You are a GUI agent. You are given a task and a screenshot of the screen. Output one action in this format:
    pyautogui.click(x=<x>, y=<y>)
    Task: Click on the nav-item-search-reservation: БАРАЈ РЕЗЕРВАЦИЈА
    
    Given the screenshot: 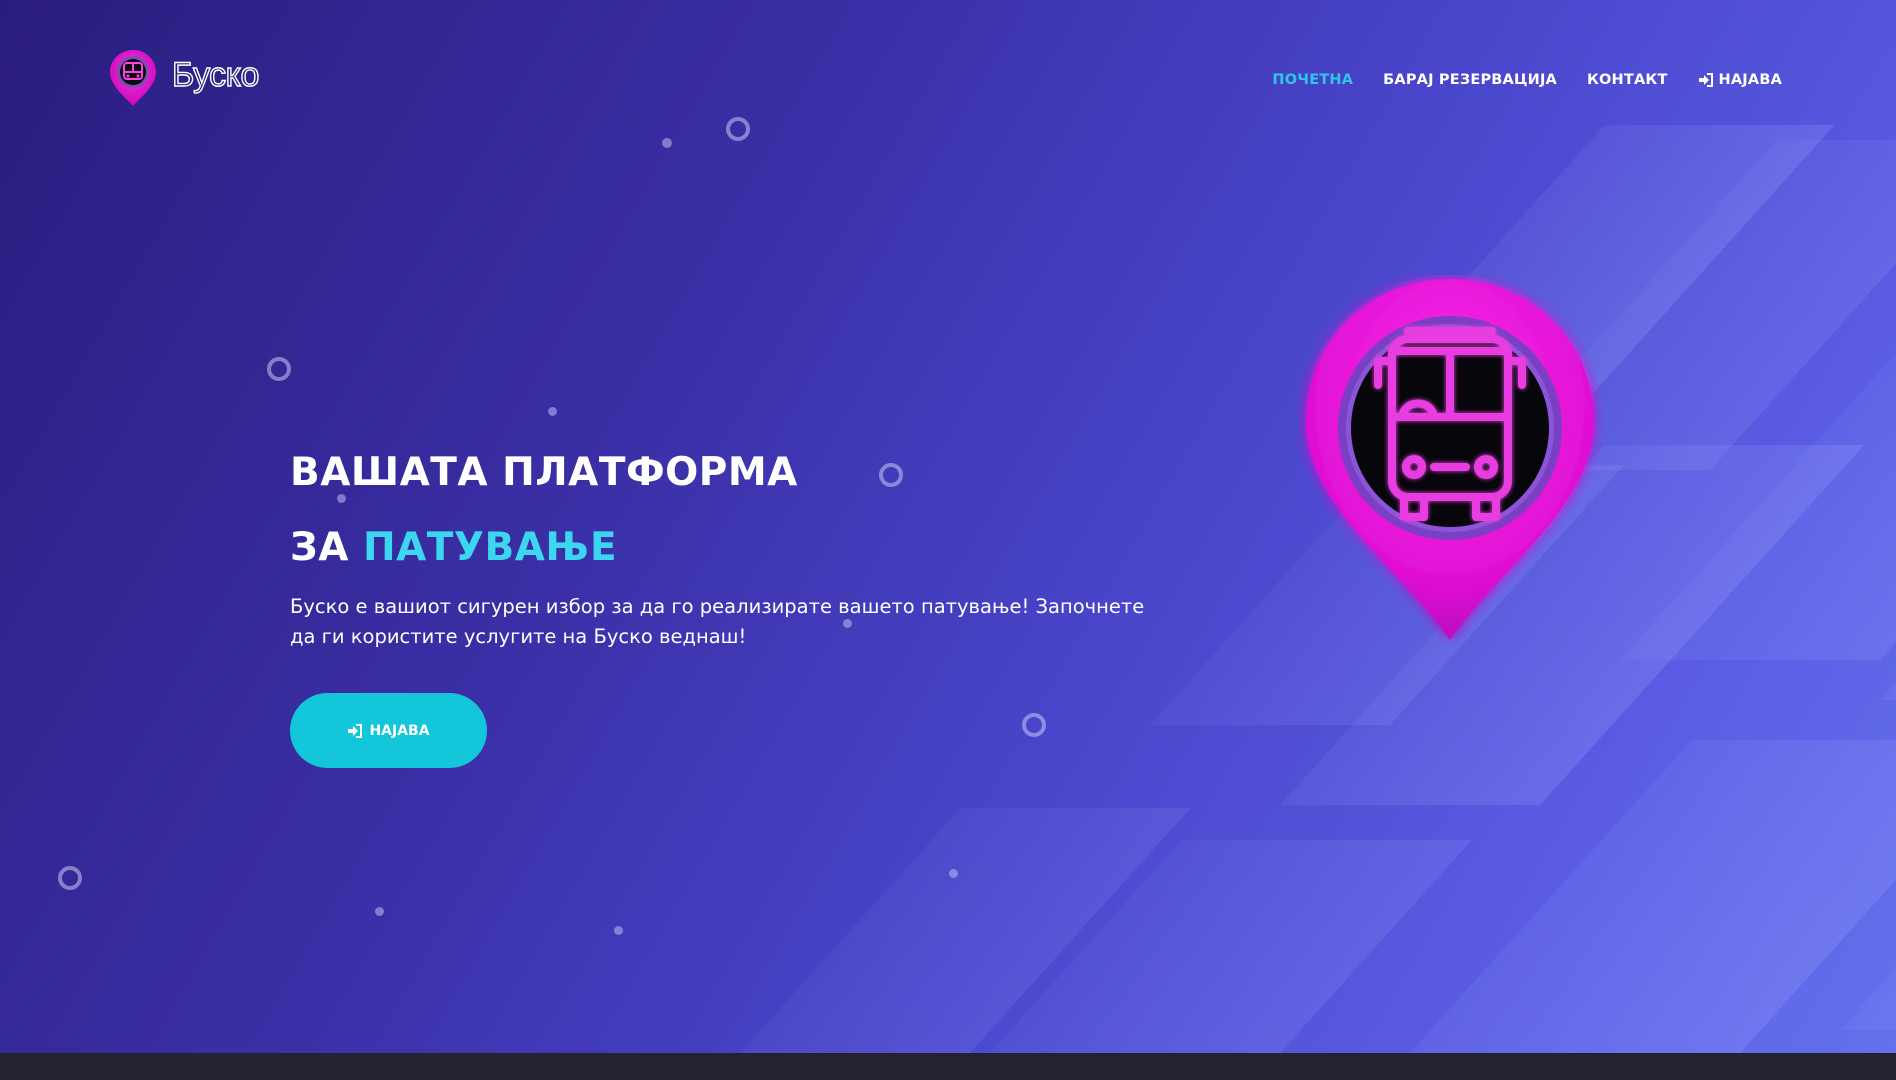 What is the action you would take?
    pyautogui.click(x=1470, y=80)
    